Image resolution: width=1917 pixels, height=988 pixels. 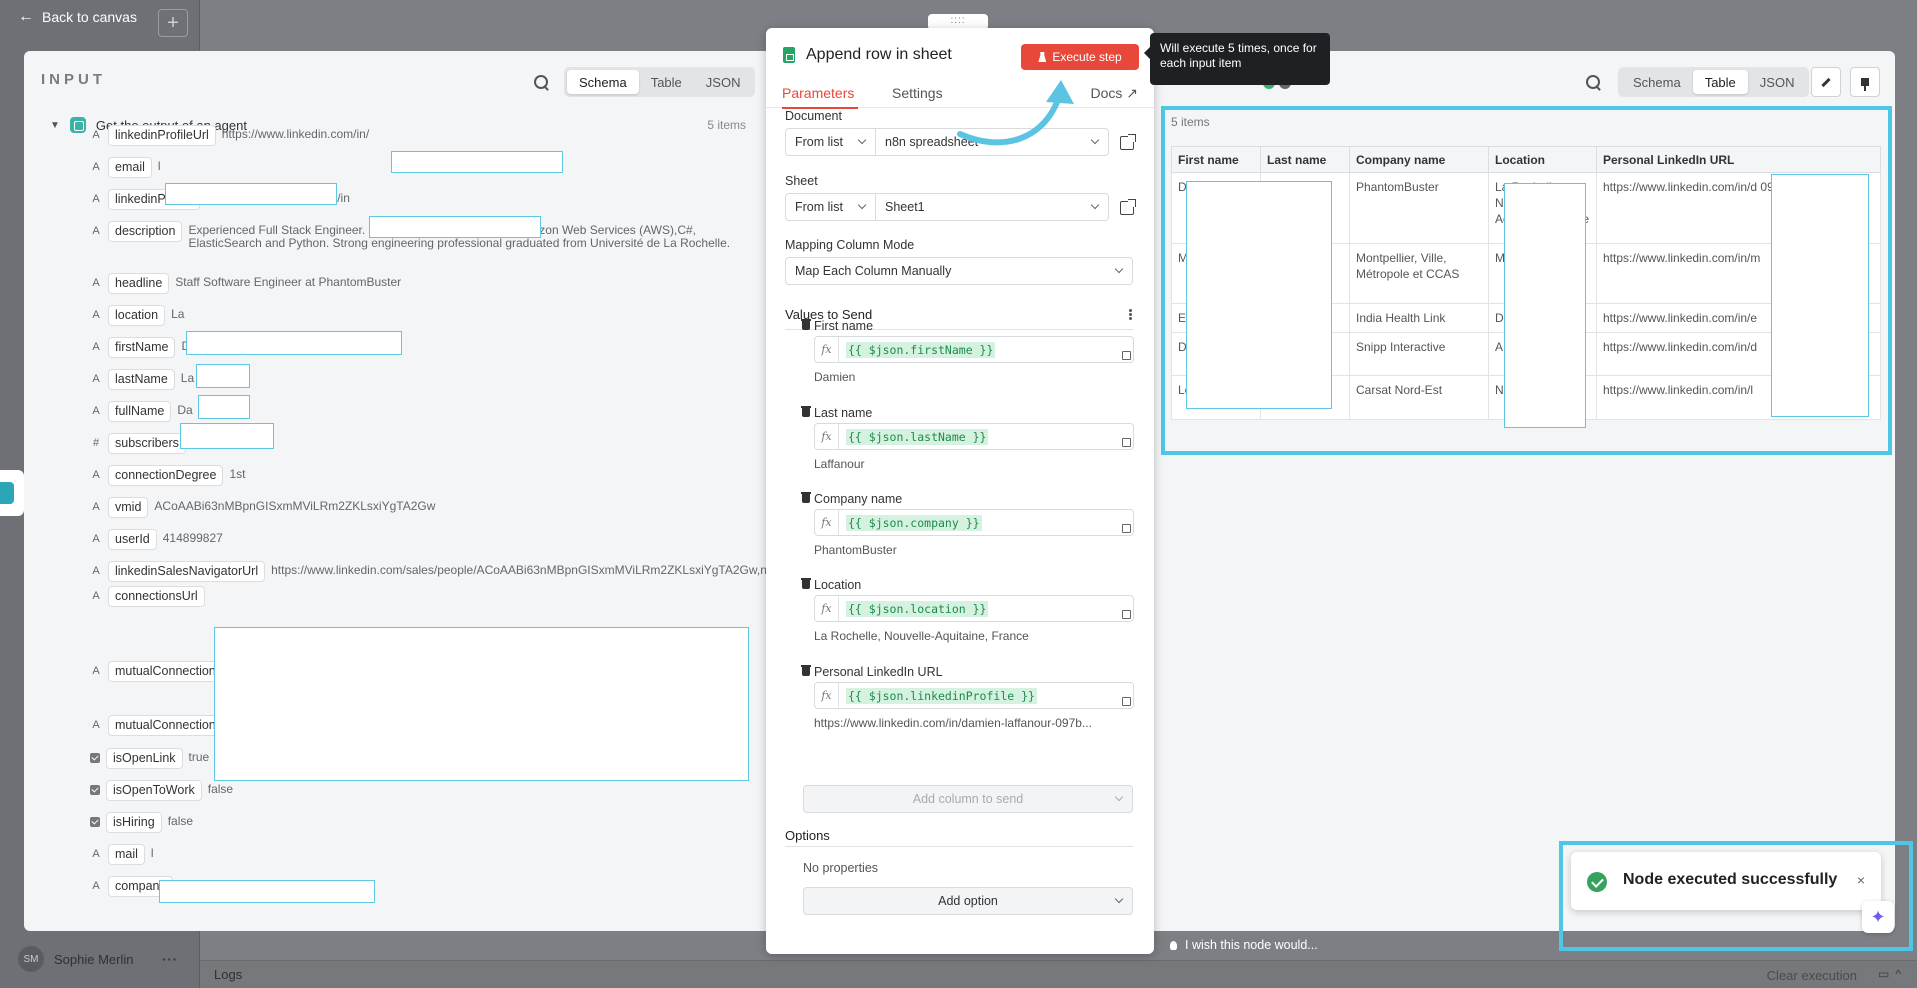 I want to click on chevron-down-icon: ▼, so click(x=55, y=125).